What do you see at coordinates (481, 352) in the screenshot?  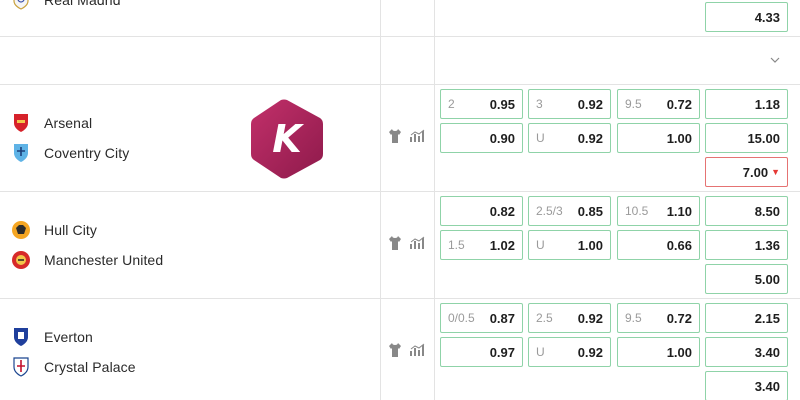 I see `handicap-away-odd: 0.97` at bounding box center [481, 352].